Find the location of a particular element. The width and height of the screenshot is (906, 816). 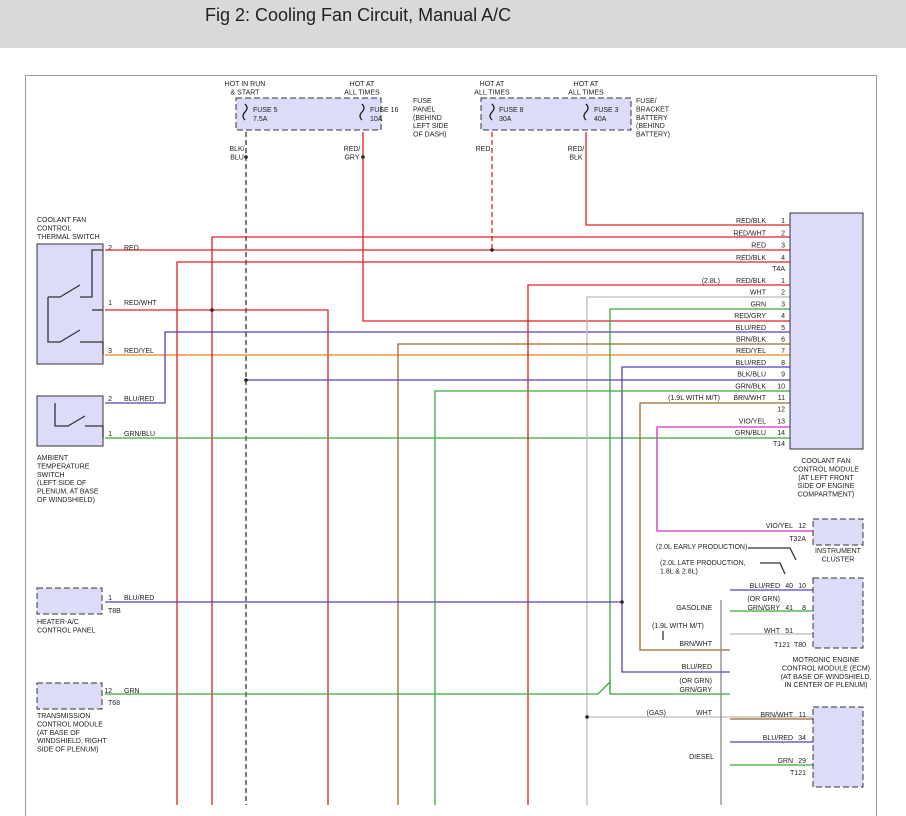

cluster-wire-label: VIO/YEL is located at coordinates (779, 526).